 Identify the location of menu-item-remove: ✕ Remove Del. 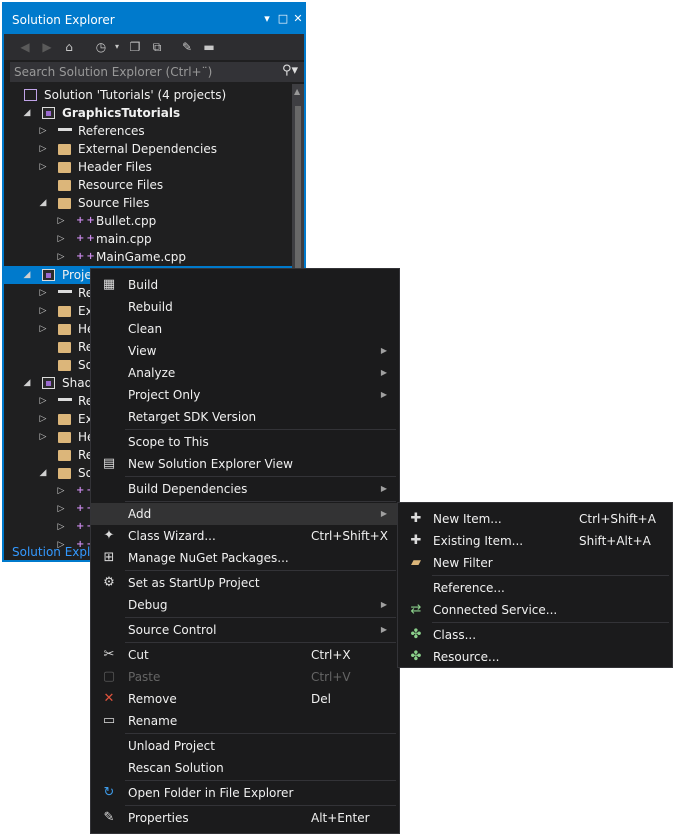
(245, 699).